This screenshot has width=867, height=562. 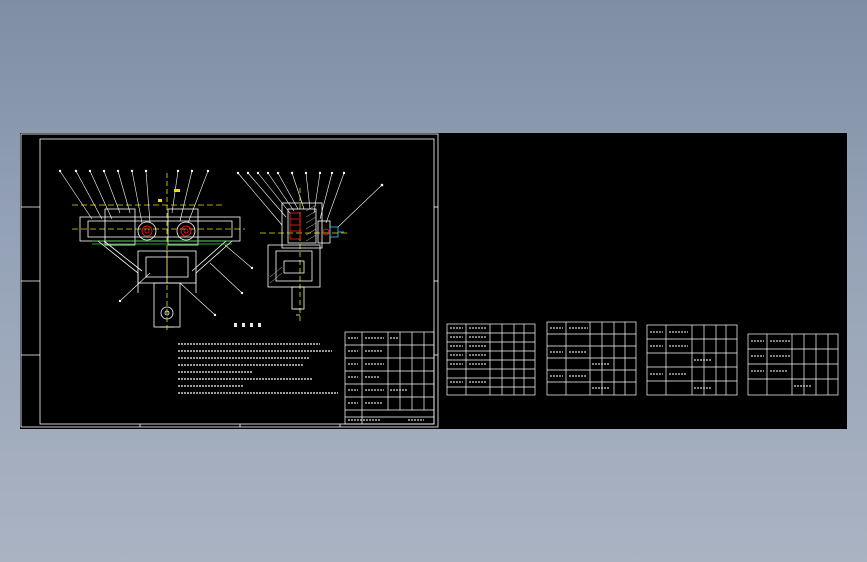 What do you see at coordinates (293, 244) in the screenshot?
I see `side-view-hatch` at bounding box center [293, 244].